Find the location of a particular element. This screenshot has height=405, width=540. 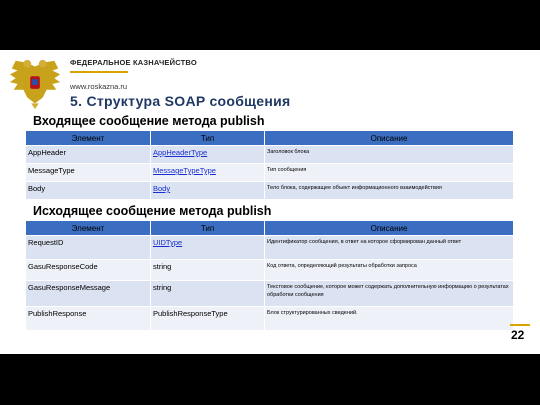

type-link: Body is located at coordinates (207, 190).